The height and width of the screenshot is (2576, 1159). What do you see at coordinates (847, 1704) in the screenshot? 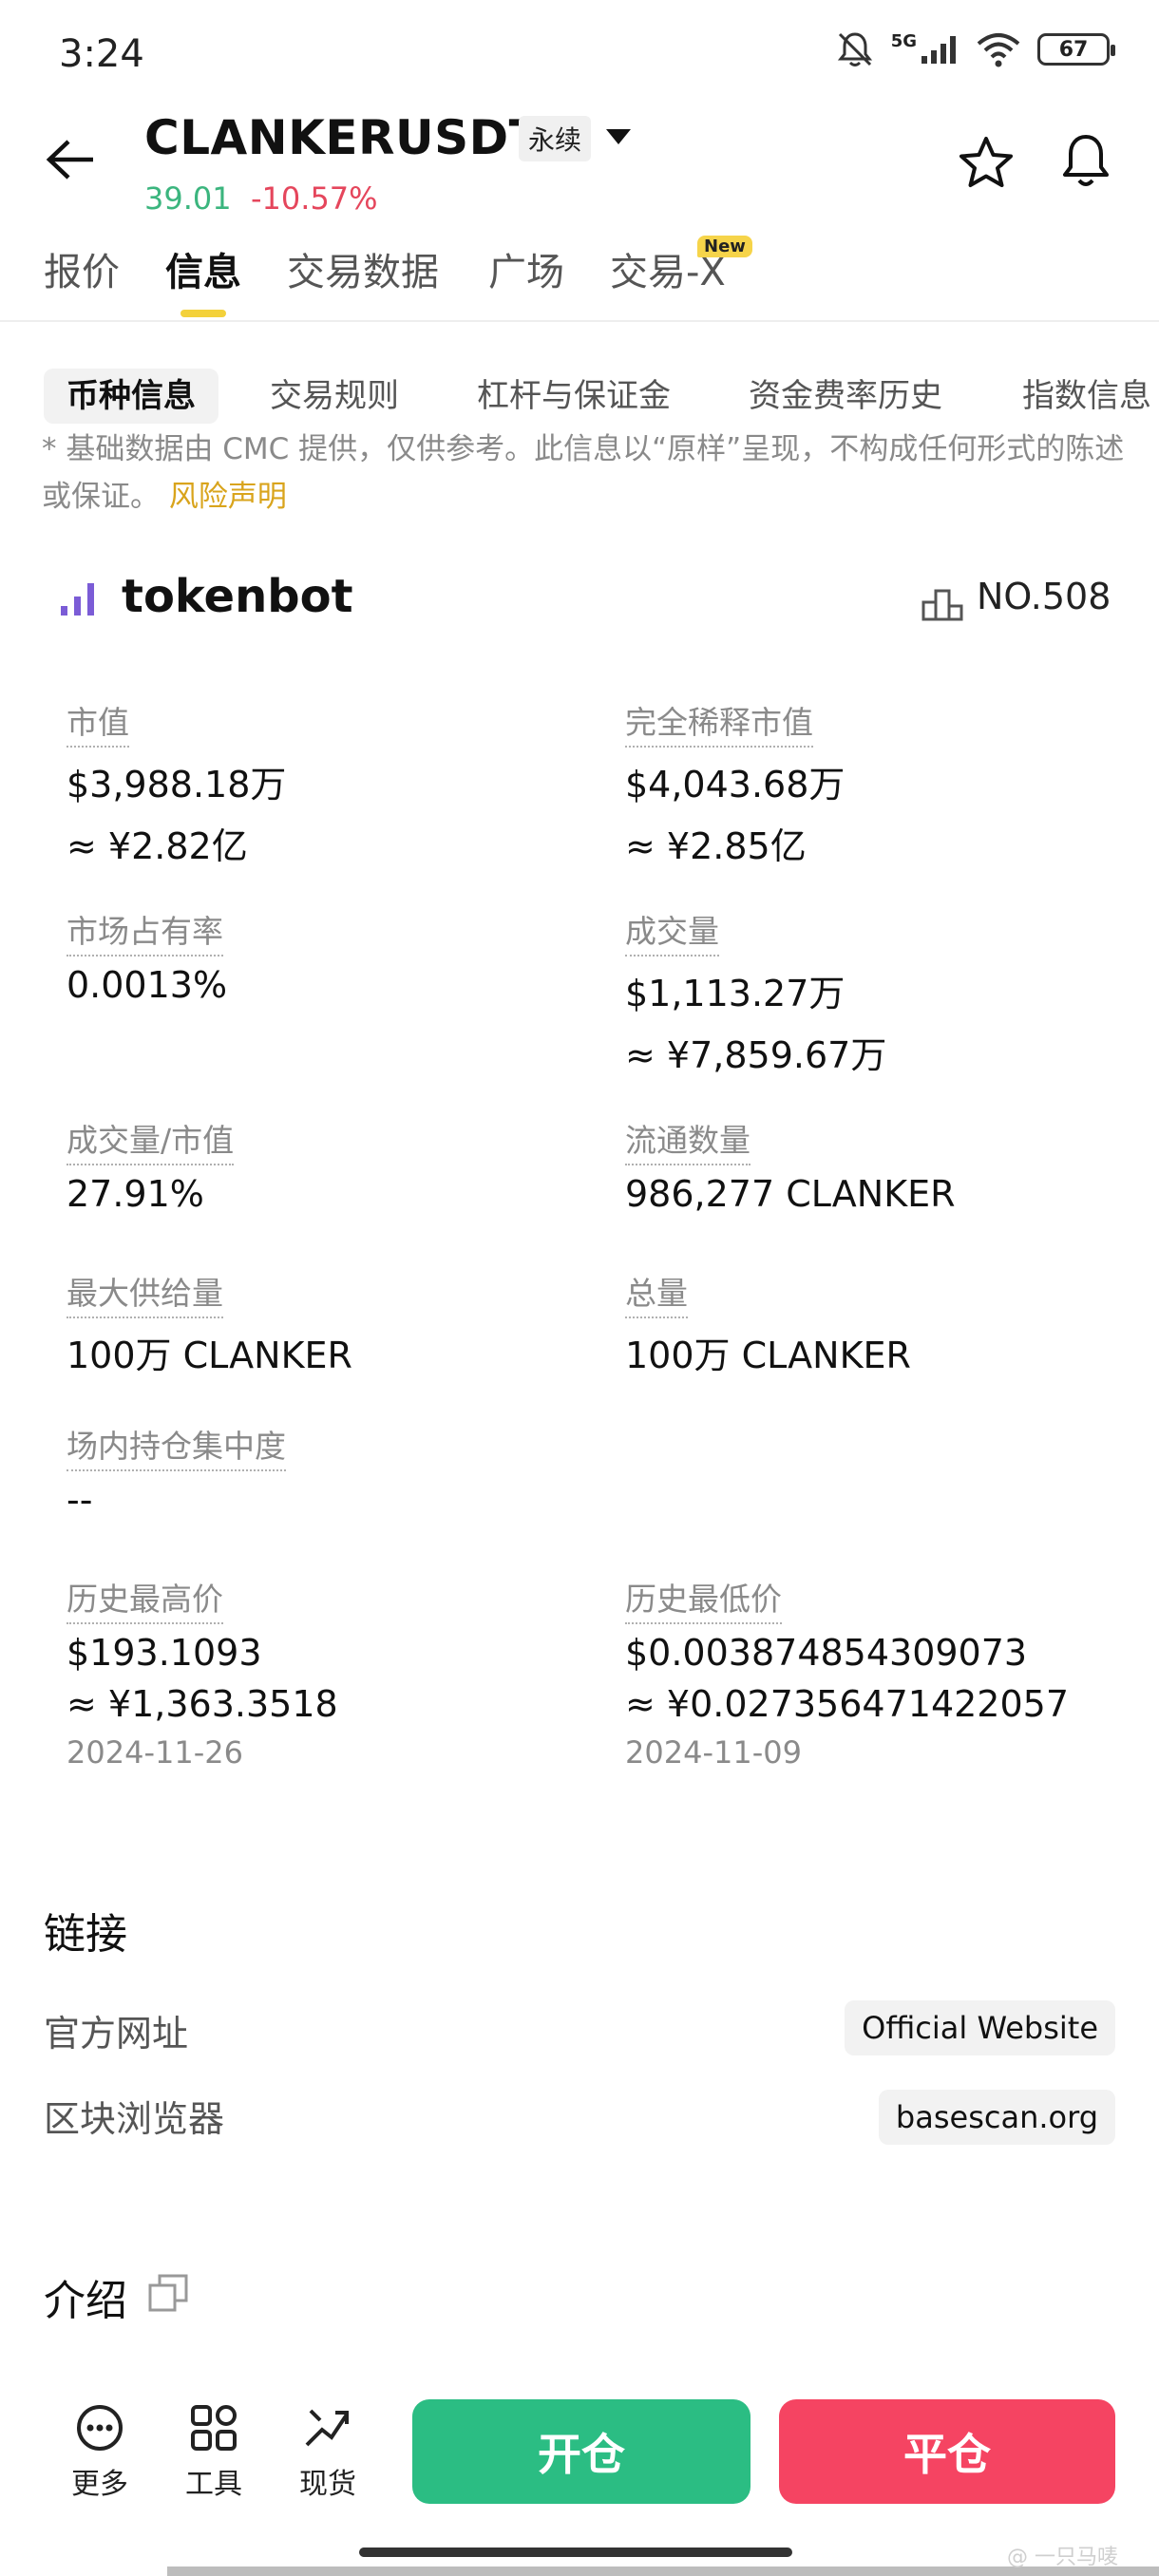
I see `stat-sub-value: ≈ ¥0.027356471422057` at bounding box center [847, 1704].